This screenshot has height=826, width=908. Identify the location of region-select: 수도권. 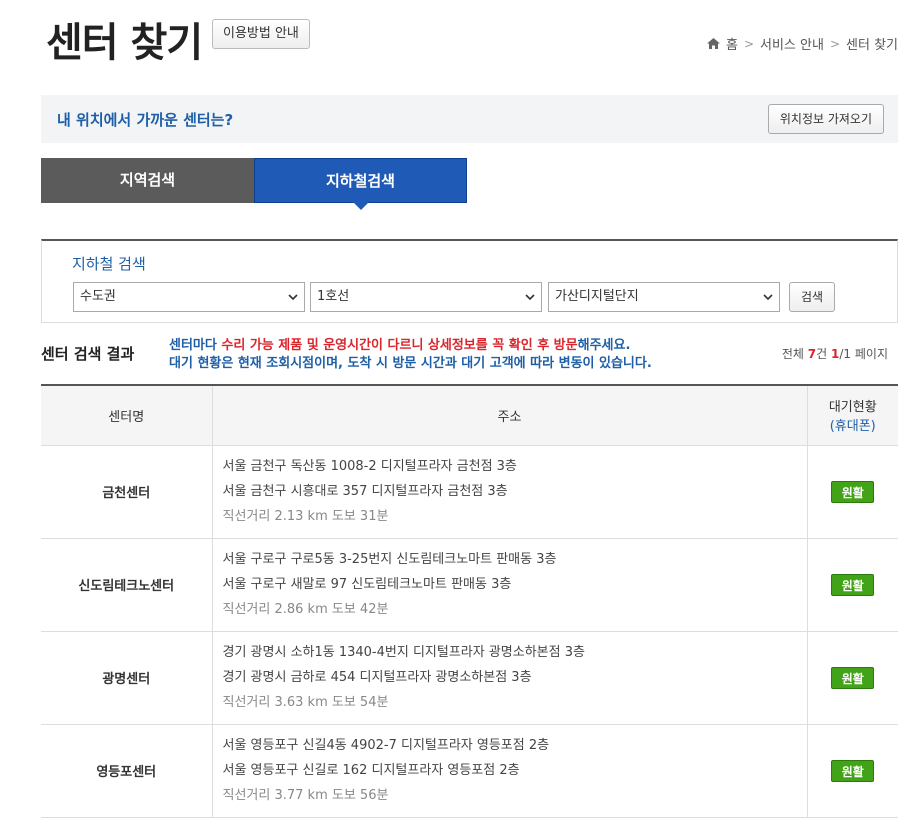
(189, 297).